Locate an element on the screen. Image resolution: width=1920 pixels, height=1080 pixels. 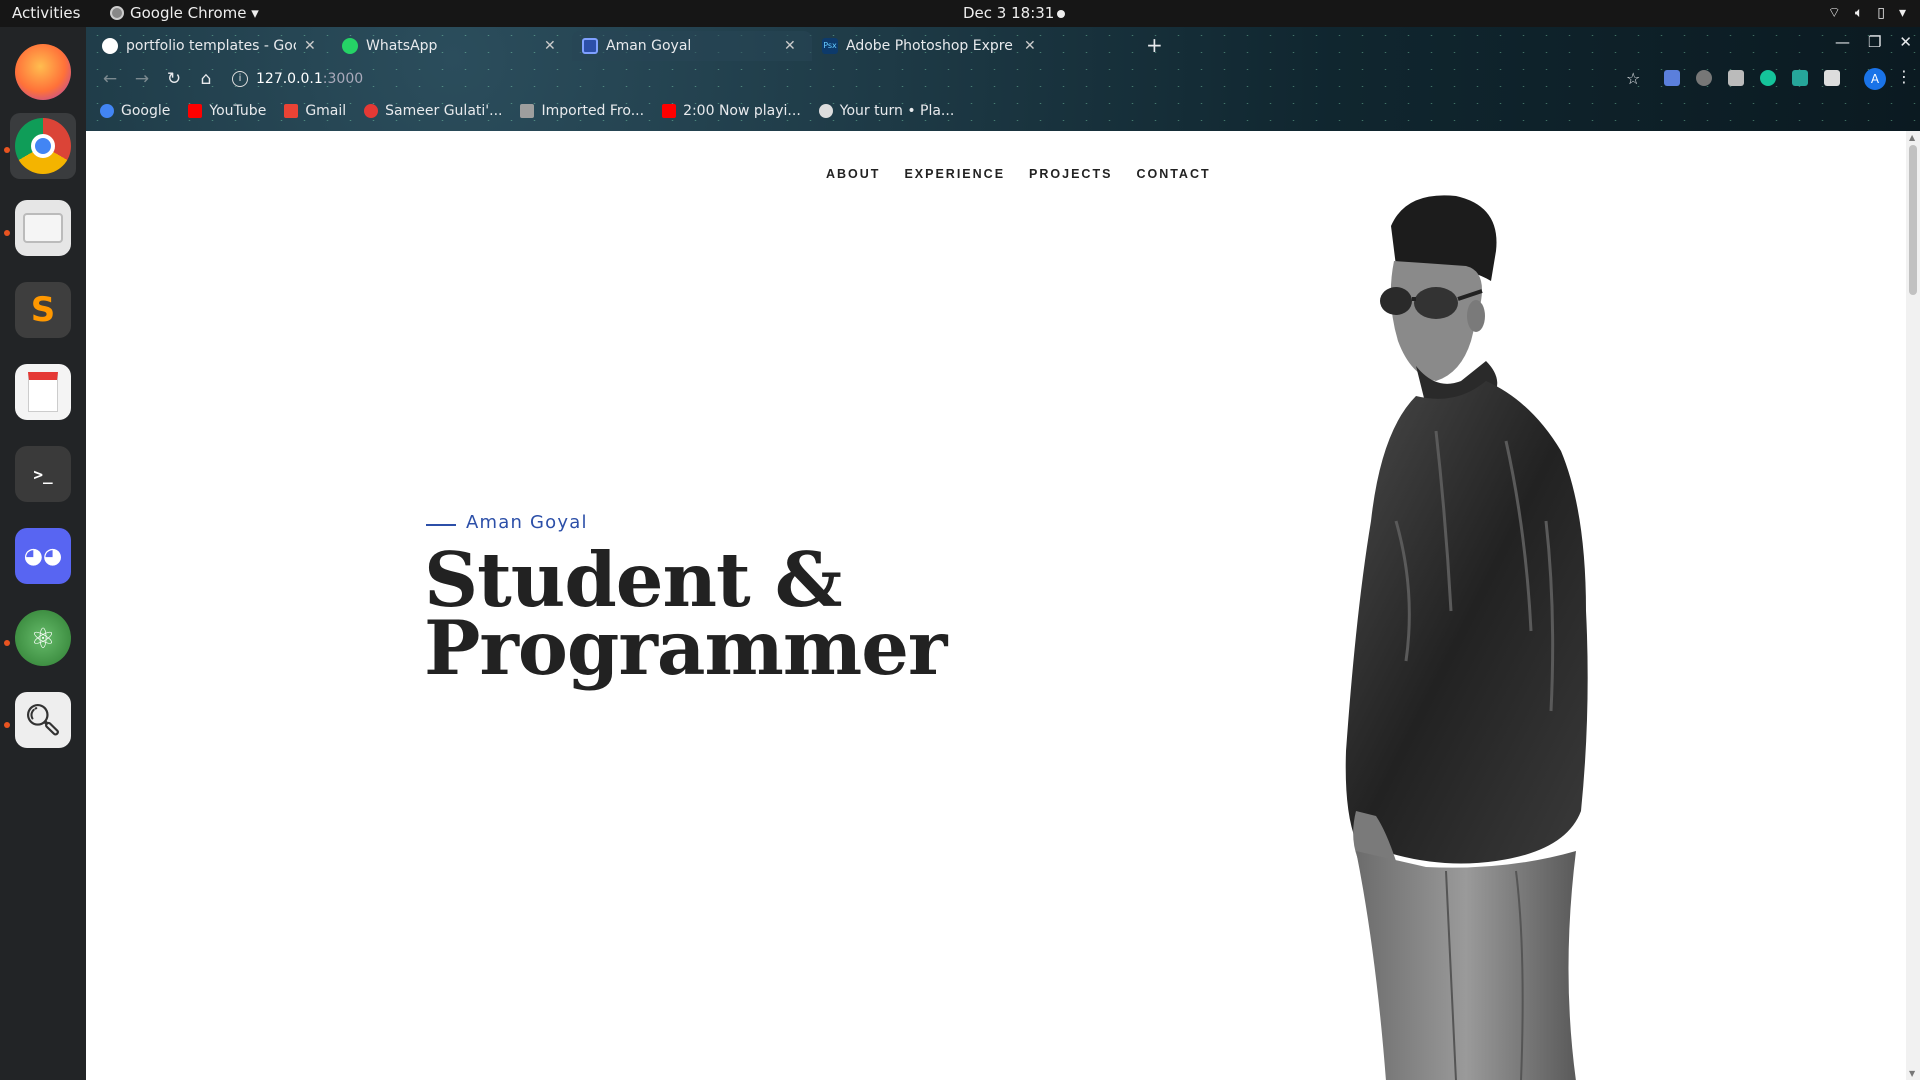
dock-image-viewer: 🔍︎ is located at coordinates (43, 720).